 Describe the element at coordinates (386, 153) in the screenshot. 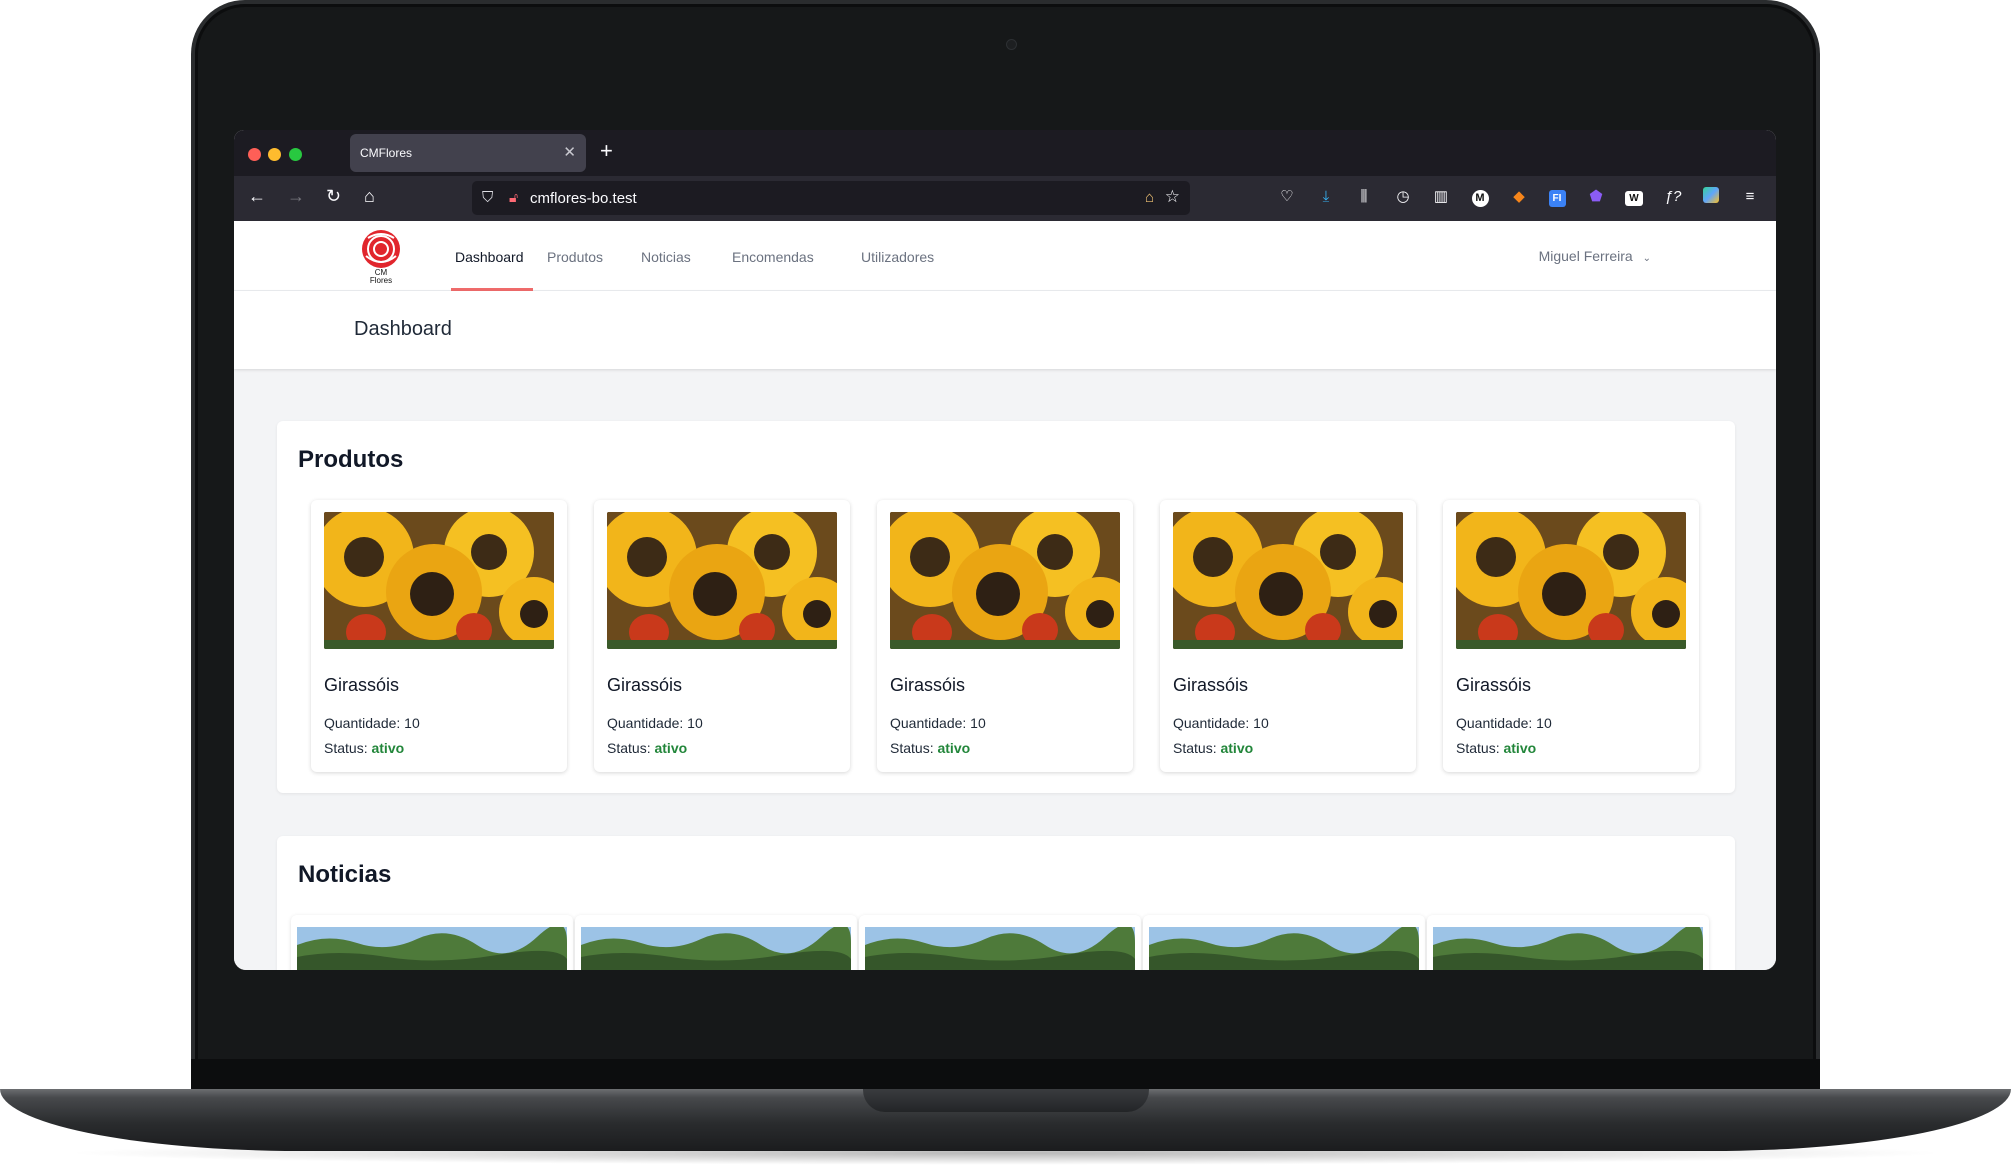

I see `tab-title: CMFlores` at that location.